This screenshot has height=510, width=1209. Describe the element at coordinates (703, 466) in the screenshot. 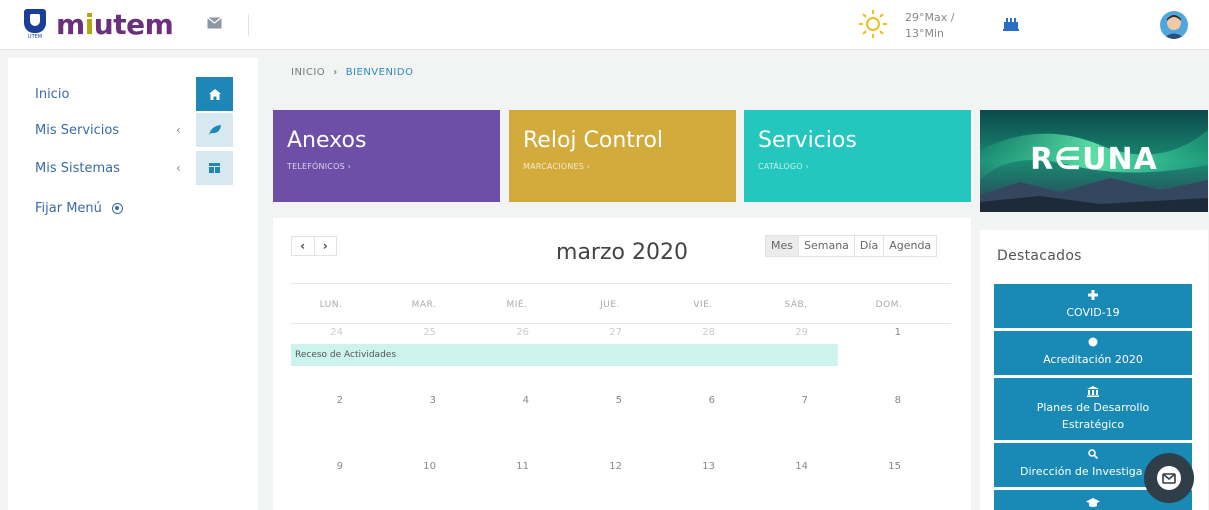

I see `calendar-day-cell: 13` at that location.